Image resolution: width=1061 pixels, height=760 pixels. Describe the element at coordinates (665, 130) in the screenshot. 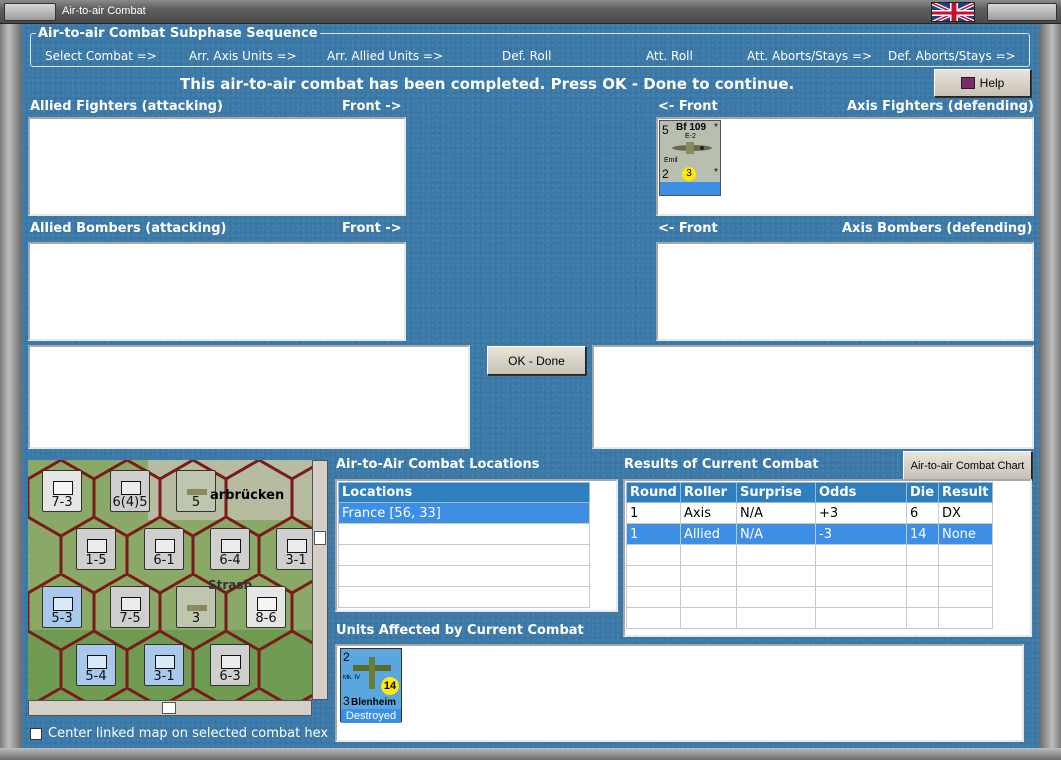

I see `counter-range: 5` at that location.